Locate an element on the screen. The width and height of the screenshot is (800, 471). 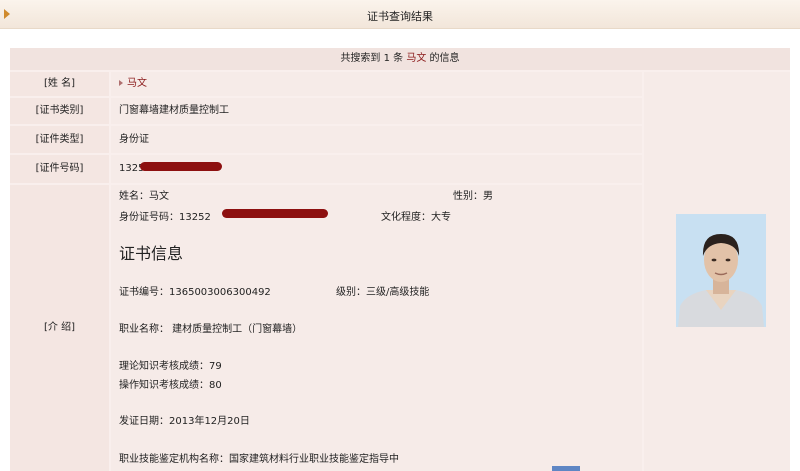
intro-id-number: 身份证号码：13252 is located at coordinates (165, 217).